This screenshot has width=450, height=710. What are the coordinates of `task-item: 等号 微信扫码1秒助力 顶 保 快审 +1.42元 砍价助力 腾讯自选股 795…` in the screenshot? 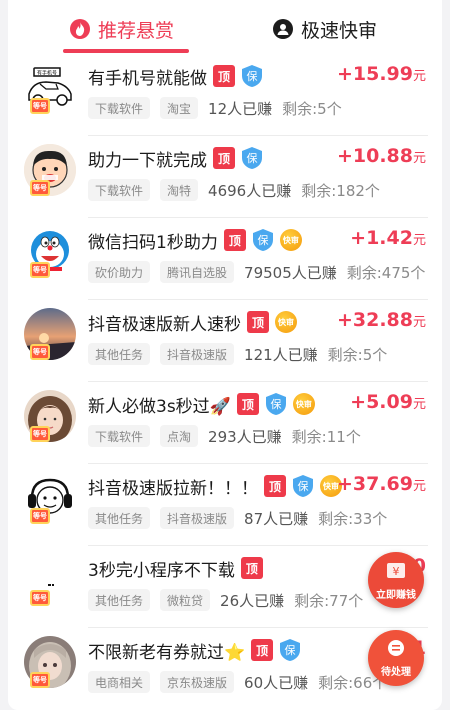 It's located at (225, 259).